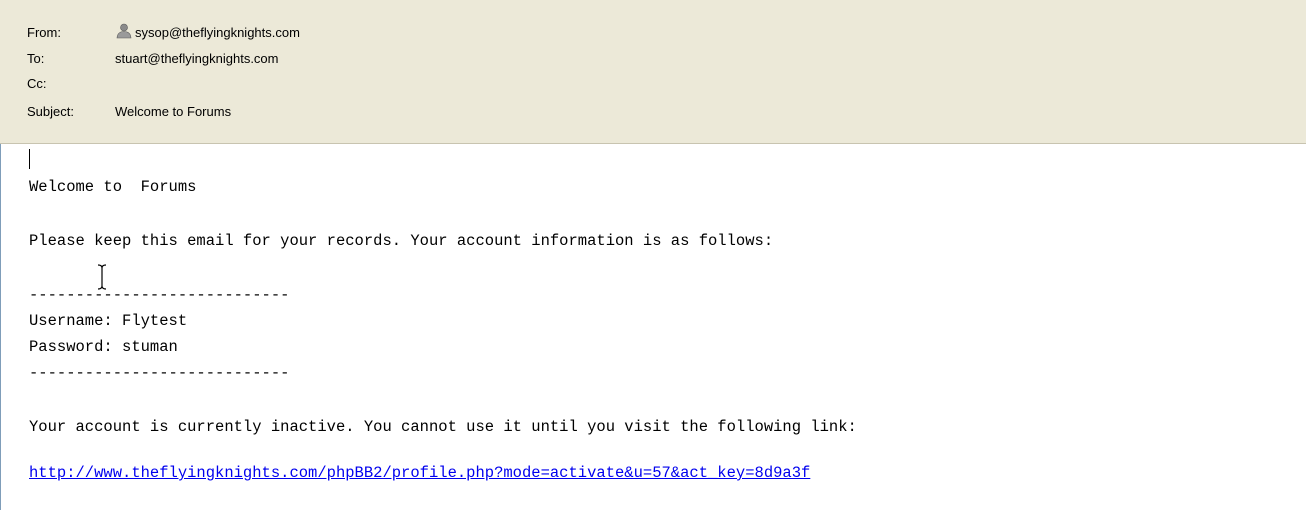  What do you see at coordinates (36, 58) in the screenshot?
I see `to-label: To:` at bounding box center [36, 58].